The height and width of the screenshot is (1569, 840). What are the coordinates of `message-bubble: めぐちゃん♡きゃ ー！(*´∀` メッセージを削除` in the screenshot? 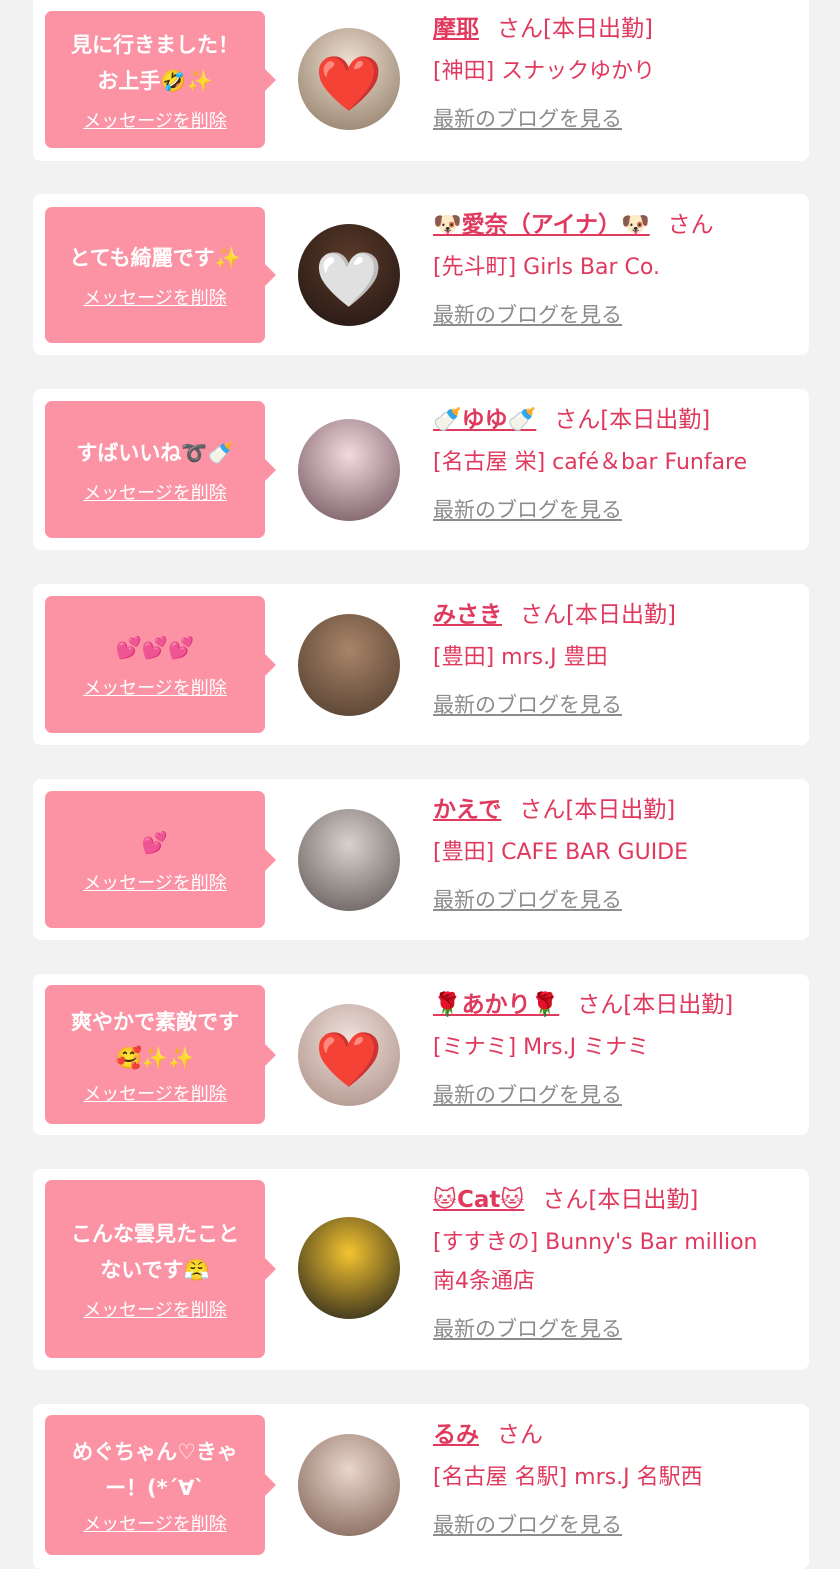 It's located at (160, 1485).